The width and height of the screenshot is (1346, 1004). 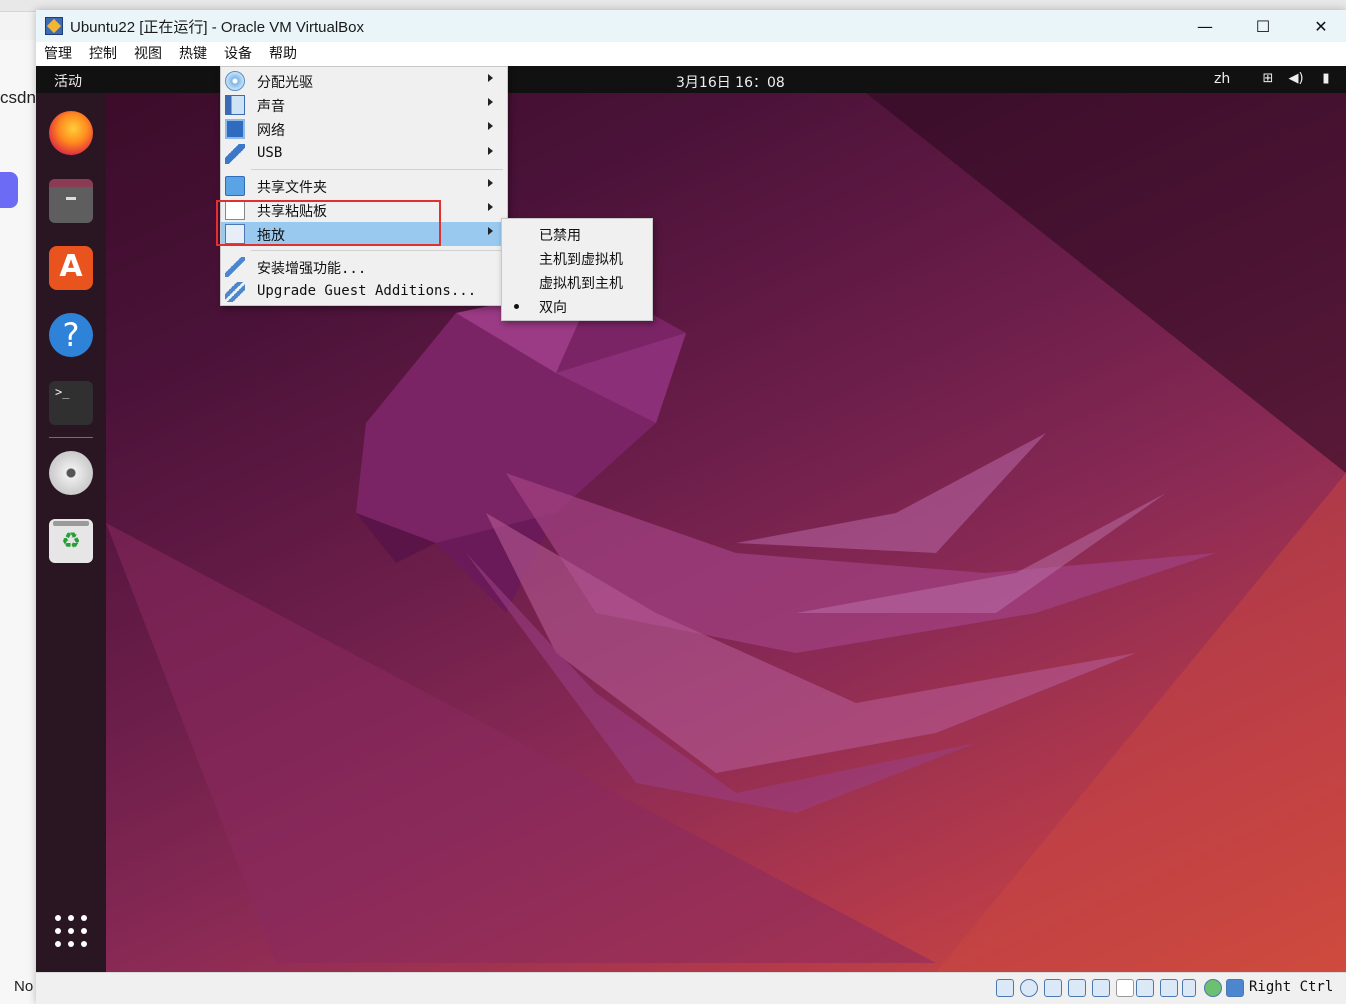 I want to click on menu-item-label: 分配光驱, so click(x=285, y=83).